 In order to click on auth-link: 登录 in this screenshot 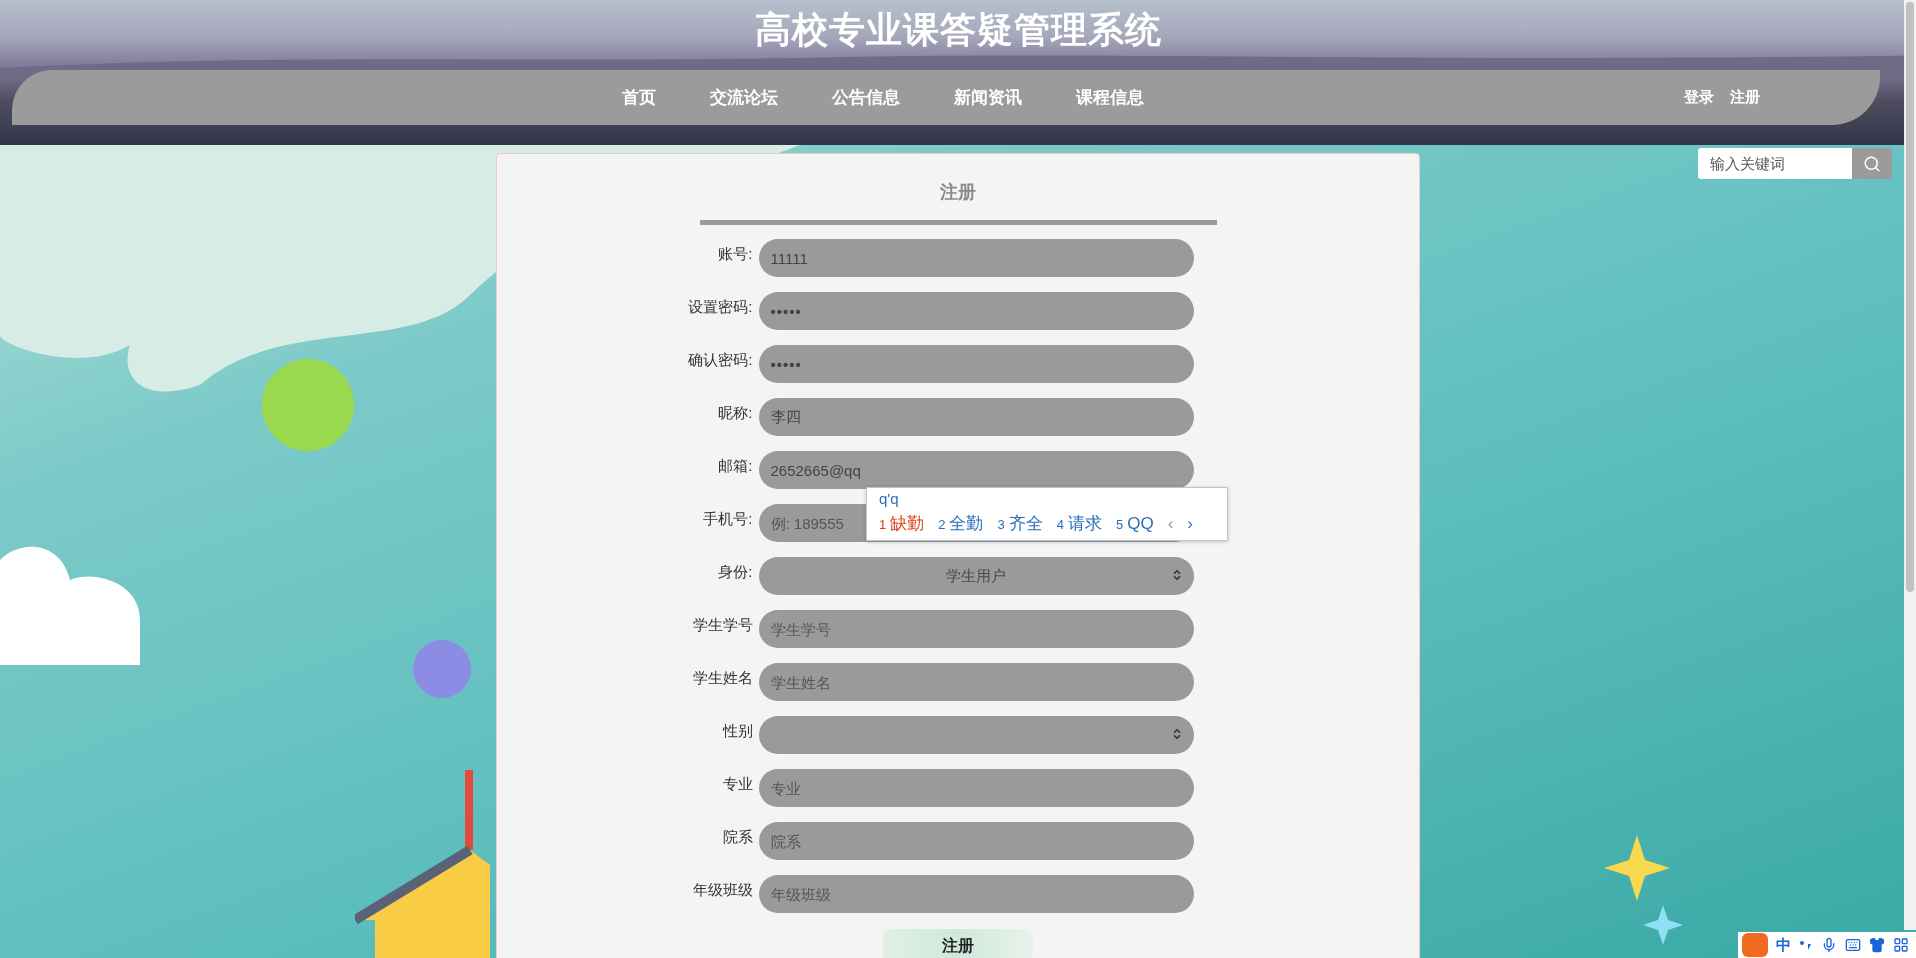, I will do `click(1699, 97)`.